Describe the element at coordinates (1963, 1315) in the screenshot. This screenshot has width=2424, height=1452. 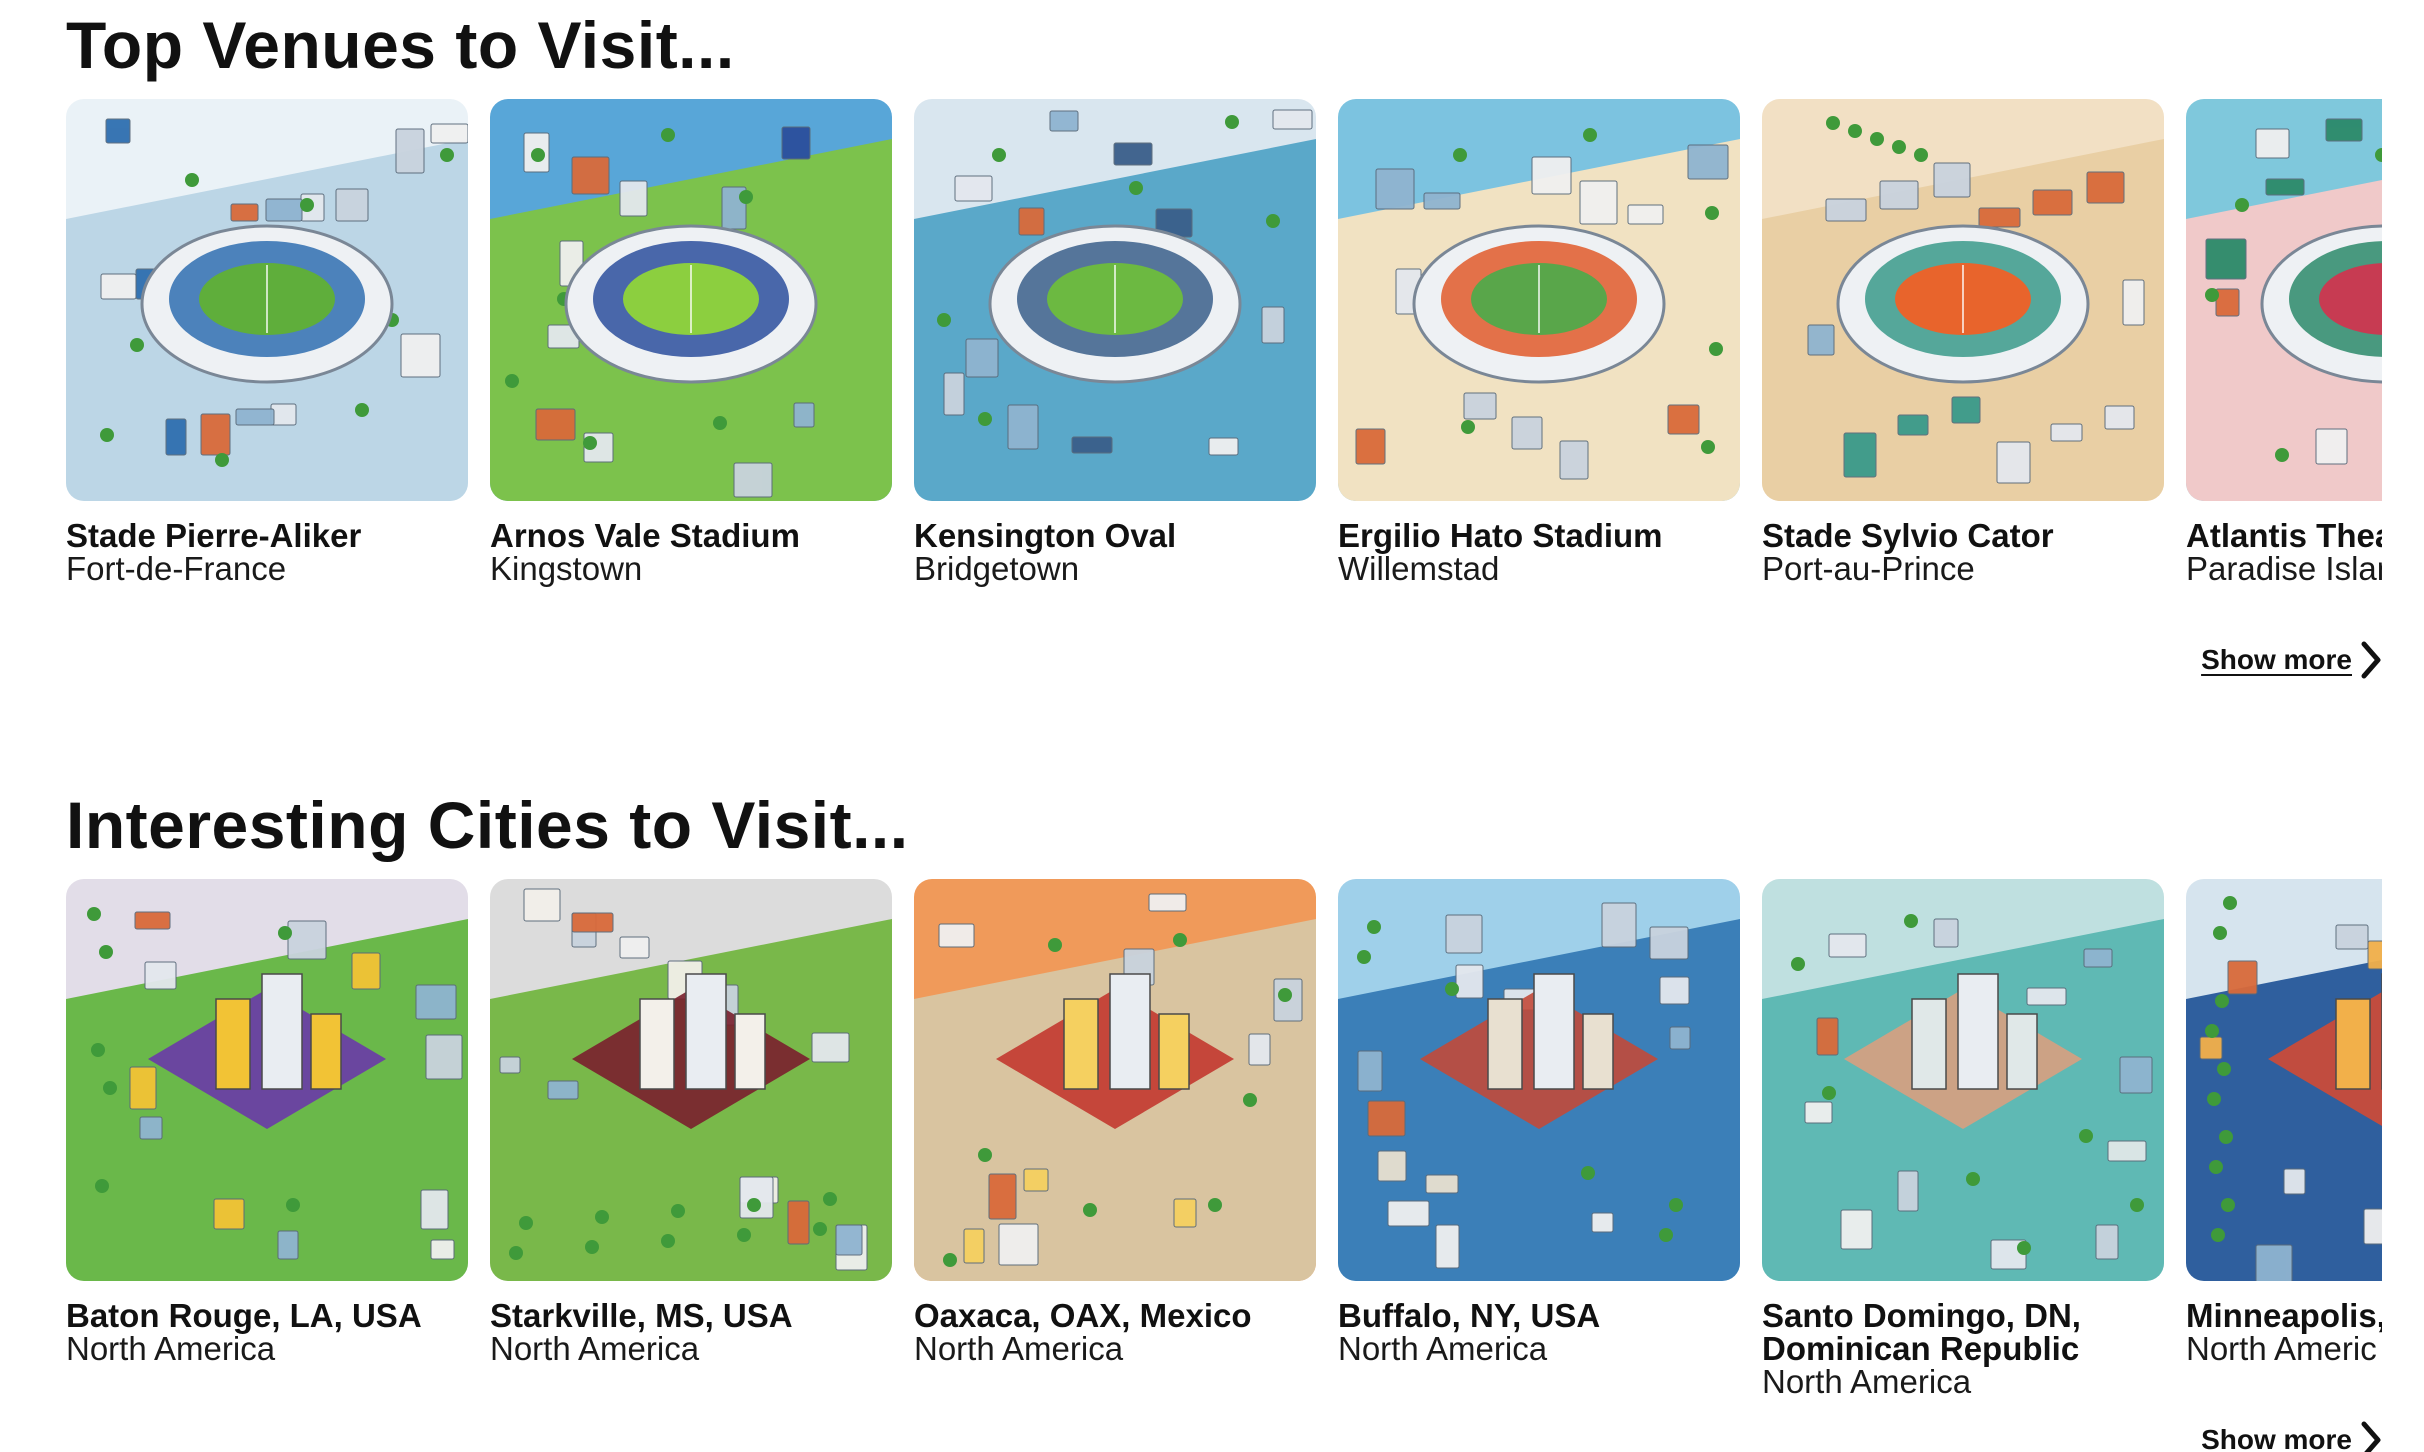
I see `card-title: Santo Domingo, DN,` at that location.